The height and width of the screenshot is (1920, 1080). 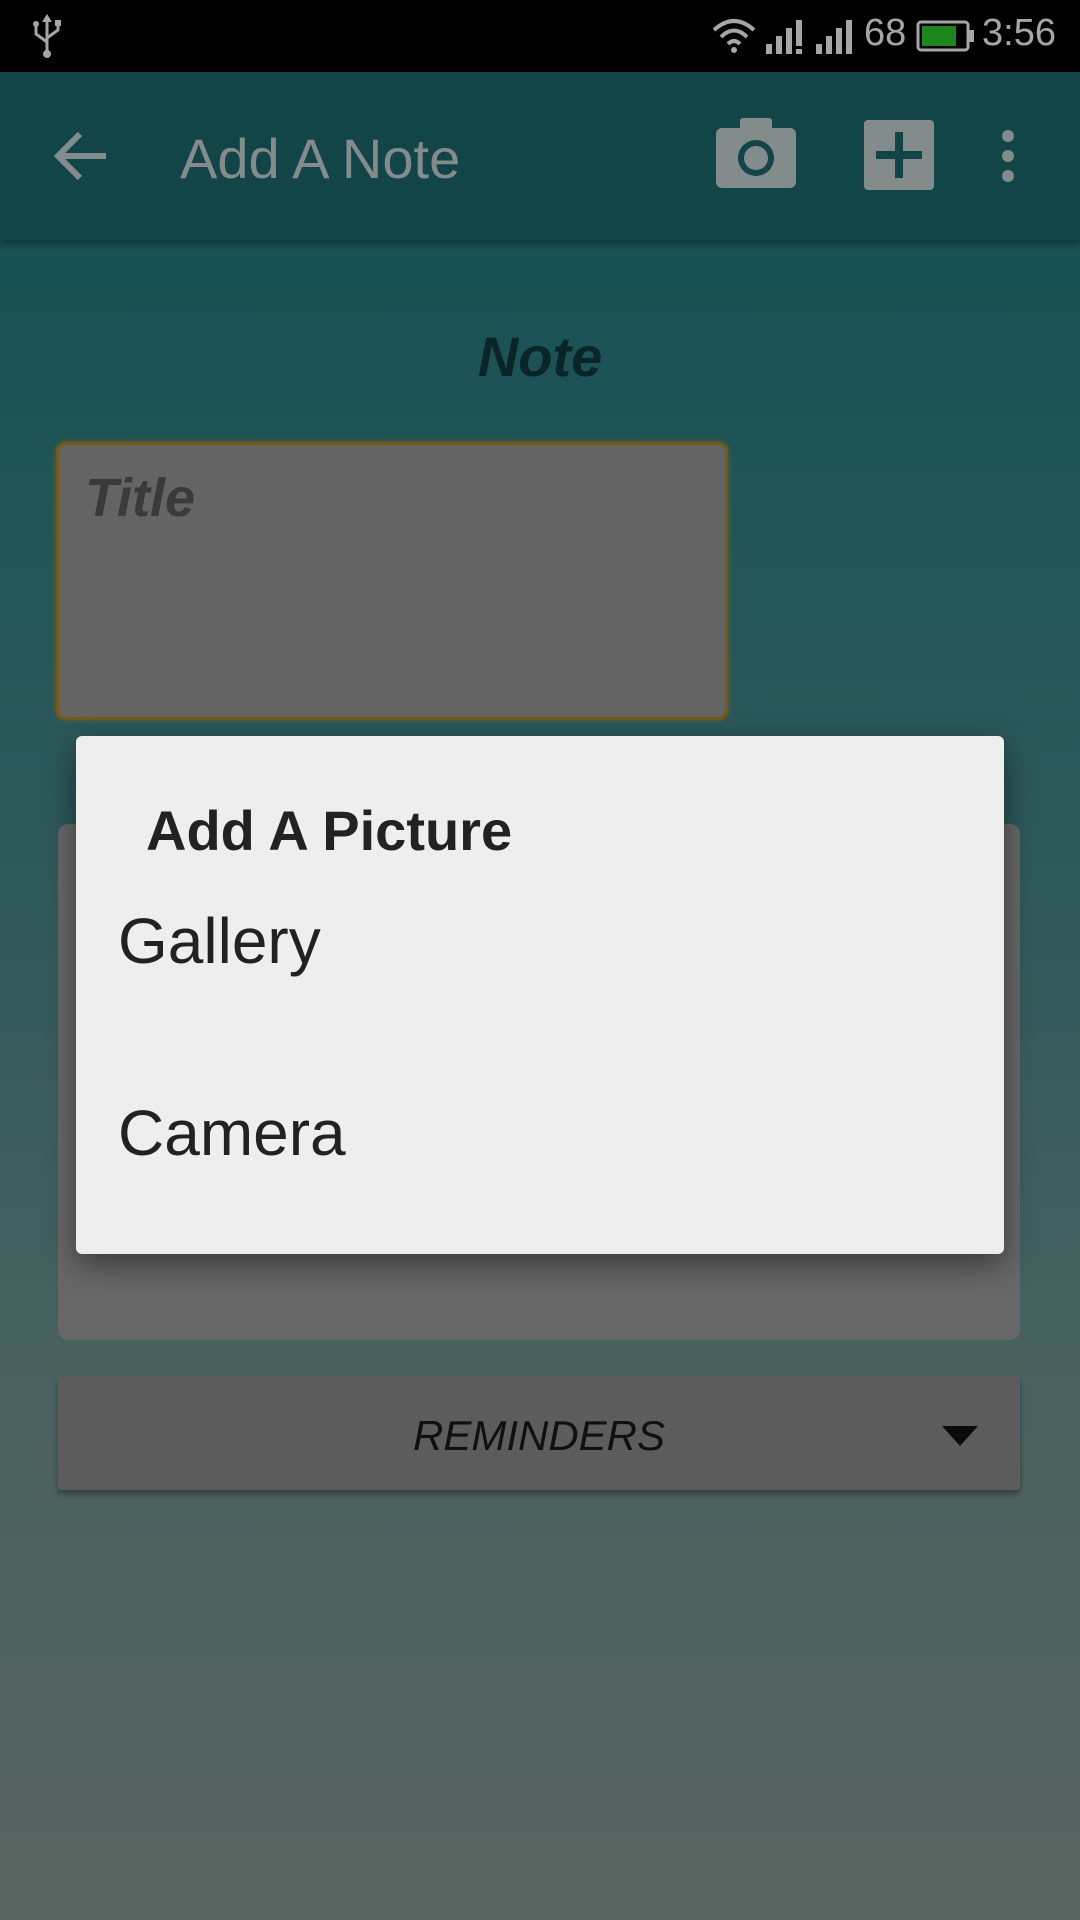 What do you see at coordinates (548, 941) in the screenshot?
I see `option-gallery: Gallery` at bounding box center [548, 941].